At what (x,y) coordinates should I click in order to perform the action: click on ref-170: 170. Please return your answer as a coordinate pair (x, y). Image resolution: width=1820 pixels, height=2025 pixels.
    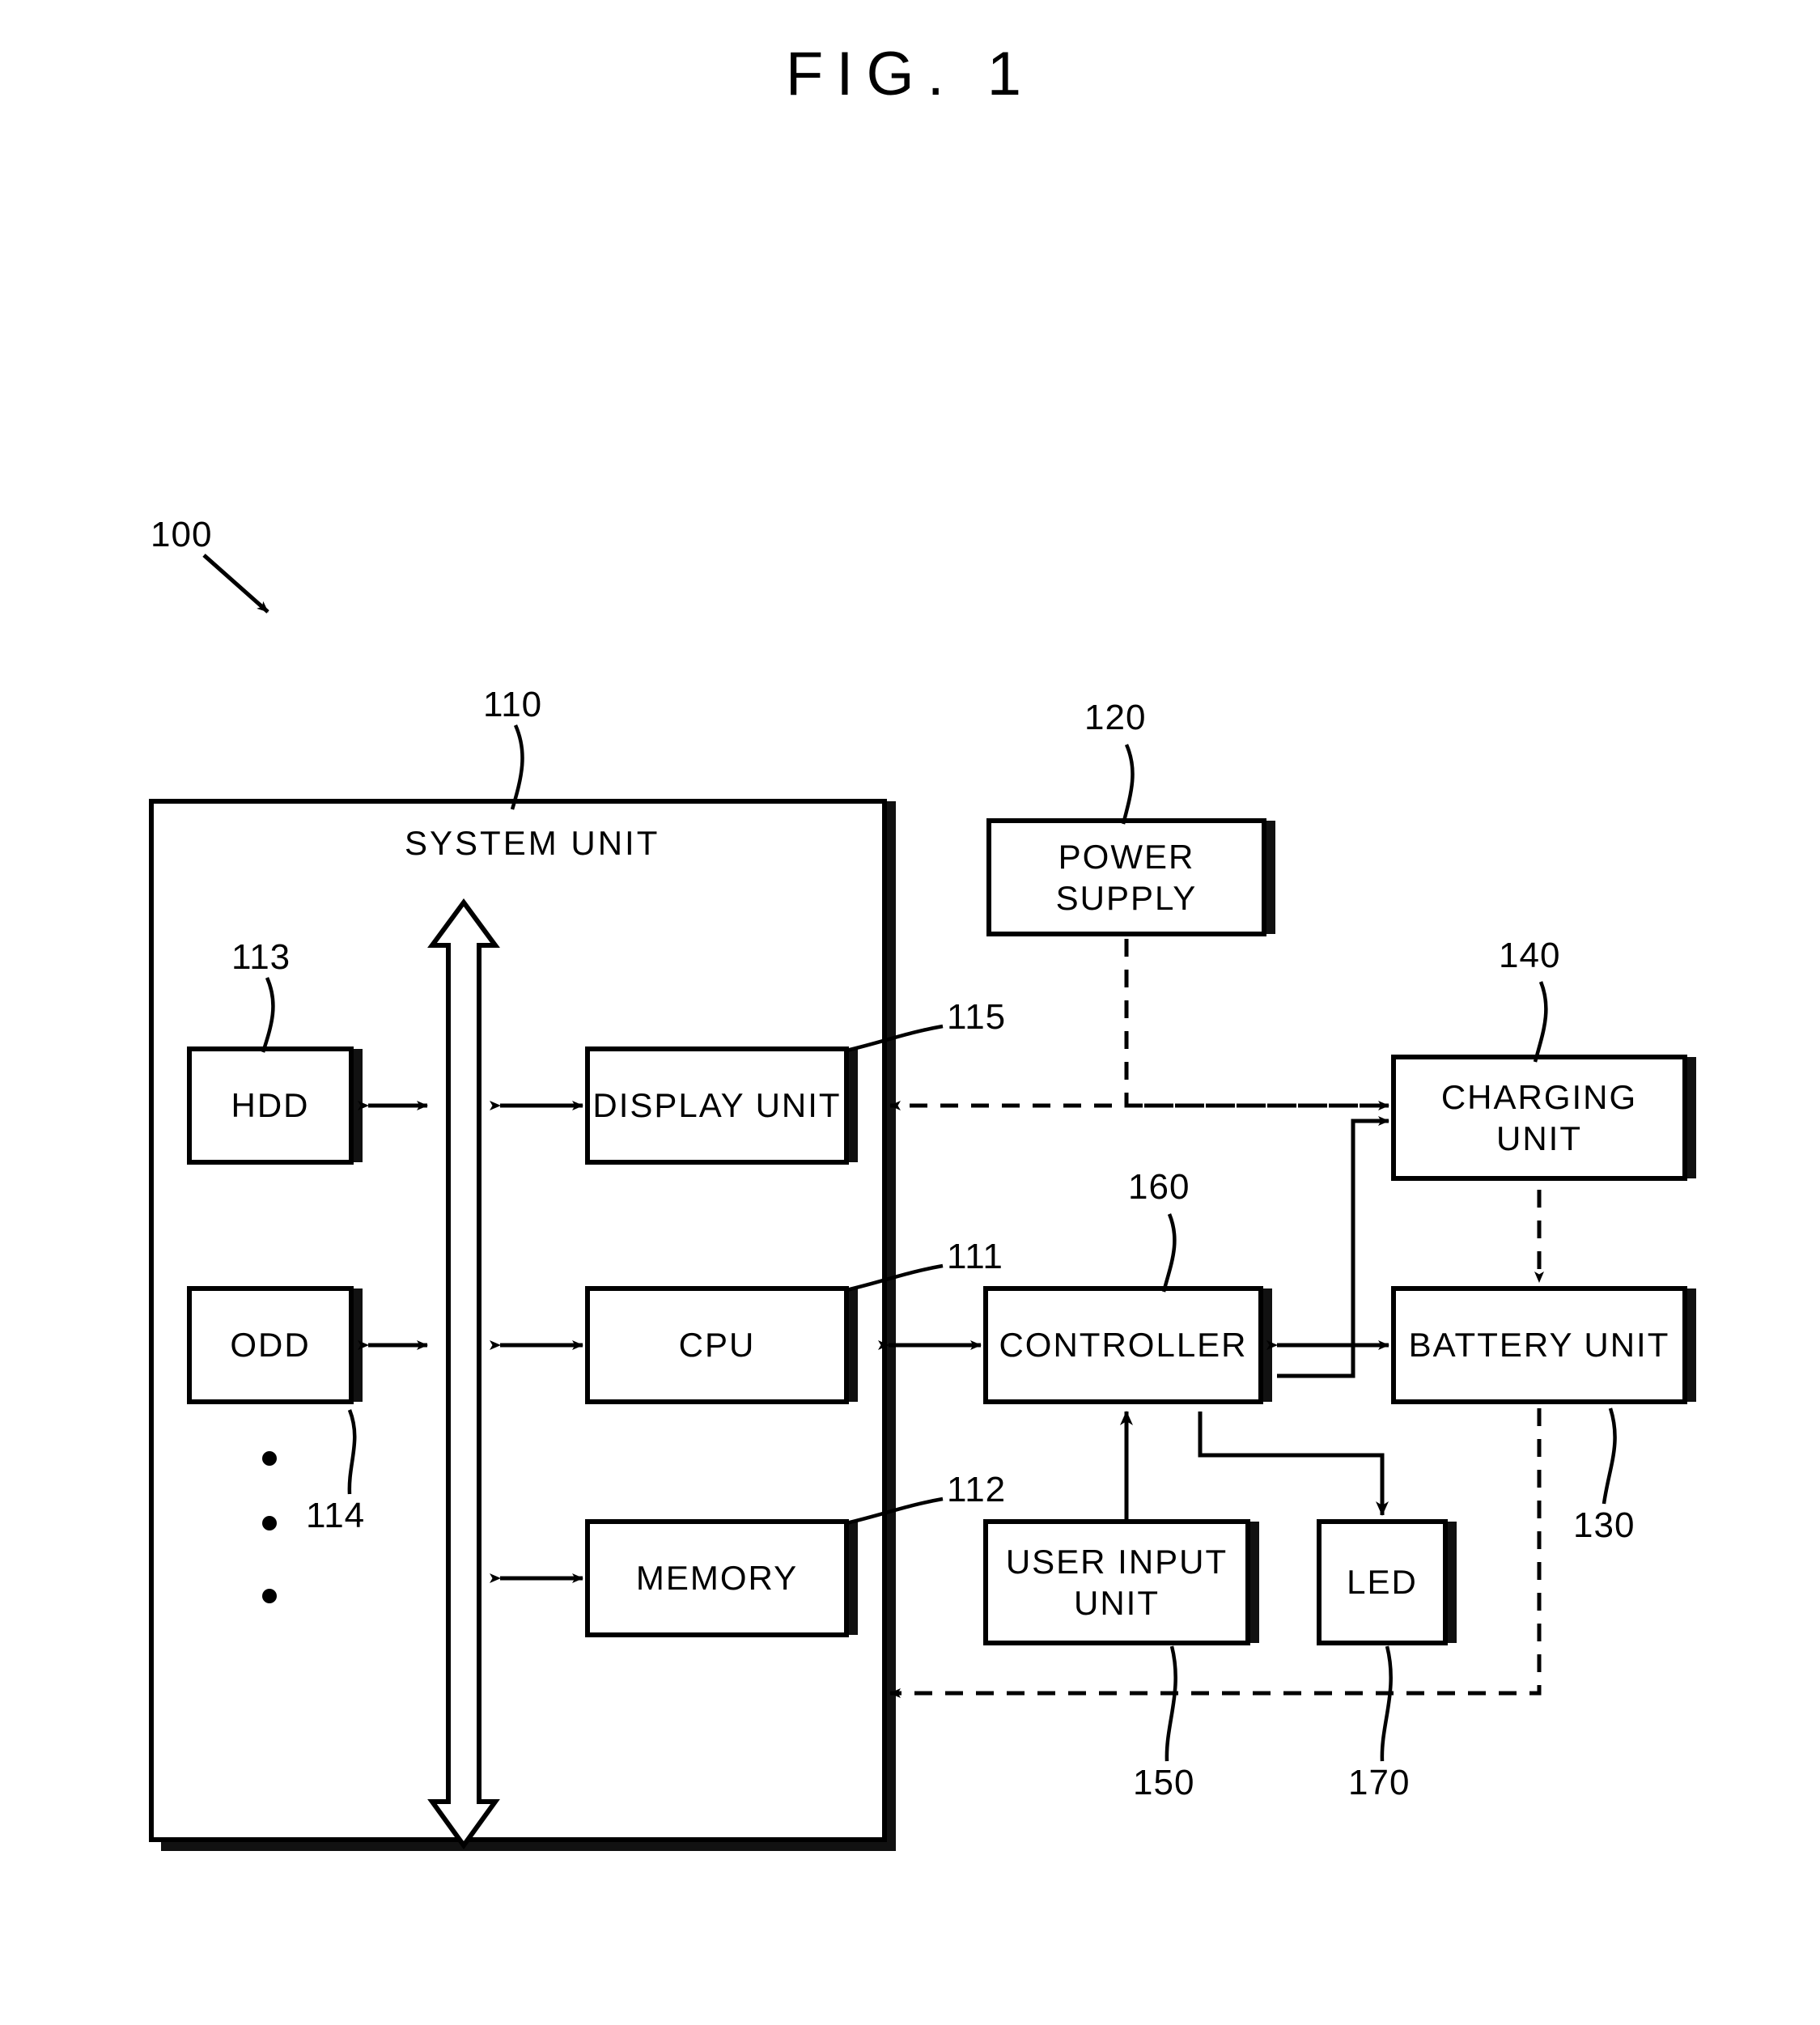
    Looking at the image, I should click on (1380, 1782).